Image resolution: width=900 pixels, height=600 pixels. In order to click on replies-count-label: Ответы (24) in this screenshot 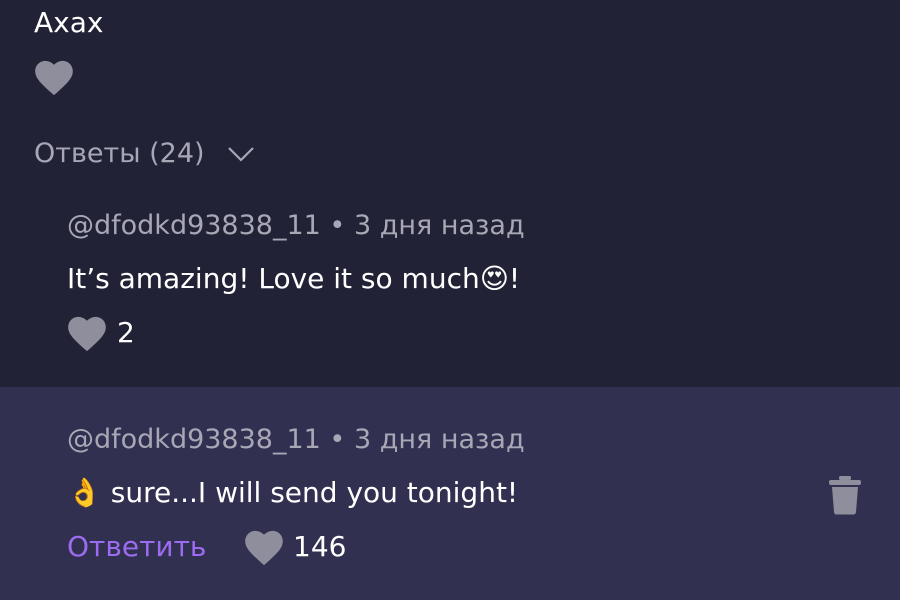, I will do `click(119, 153)`.